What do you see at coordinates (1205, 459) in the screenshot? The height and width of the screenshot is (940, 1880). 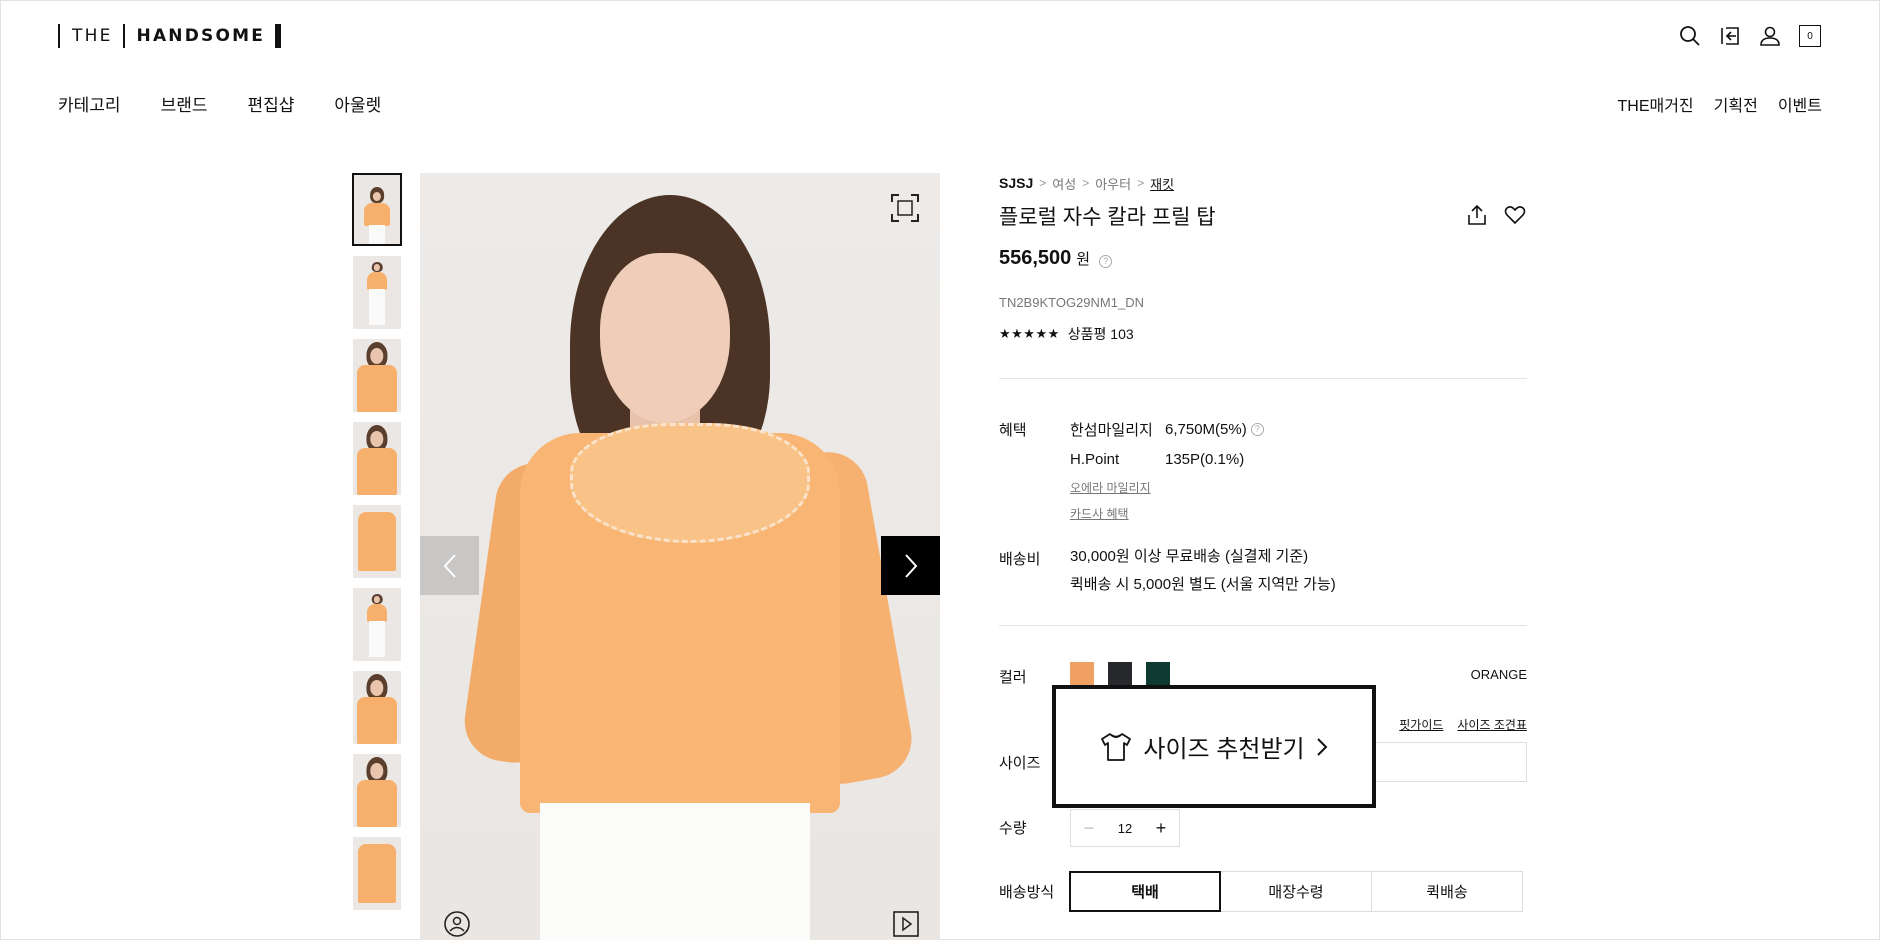 I see `hpoint-value: 135P(0.1%)` at bounding box center [1205, 459].